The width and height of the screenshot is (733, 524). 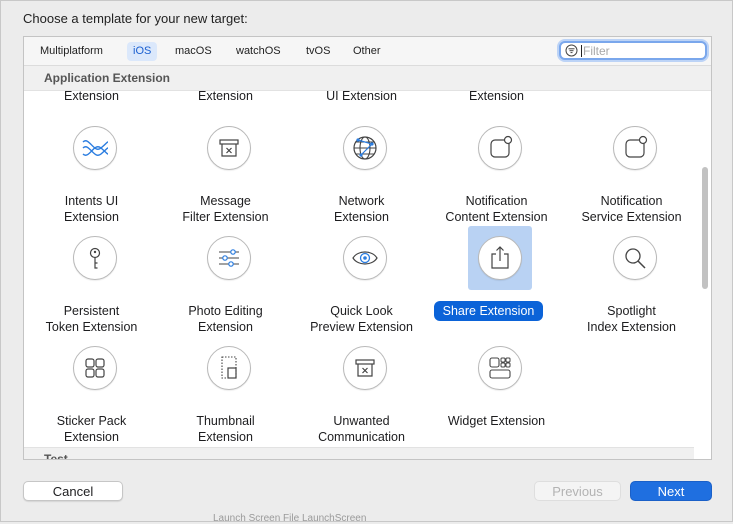 I want to click on template-label: Message, so click(x=225, y=201).